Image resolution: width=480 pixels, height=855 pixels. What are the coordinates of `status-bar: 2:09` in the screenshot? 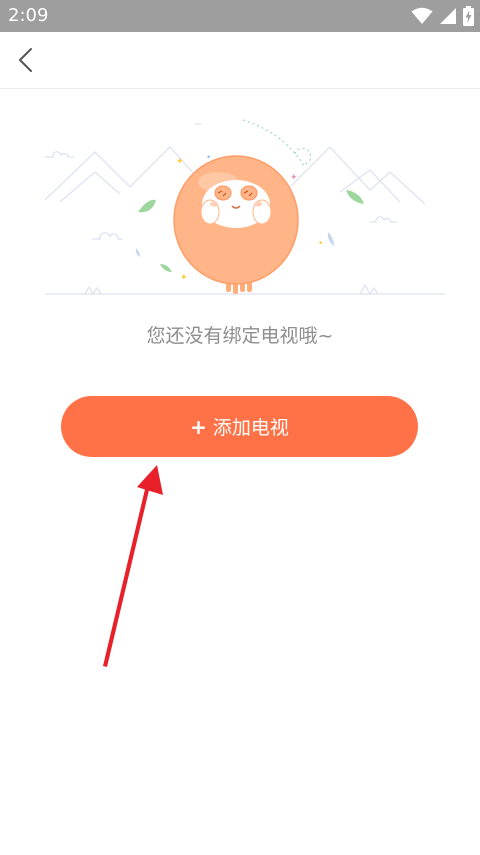 It's located at (240, 16).